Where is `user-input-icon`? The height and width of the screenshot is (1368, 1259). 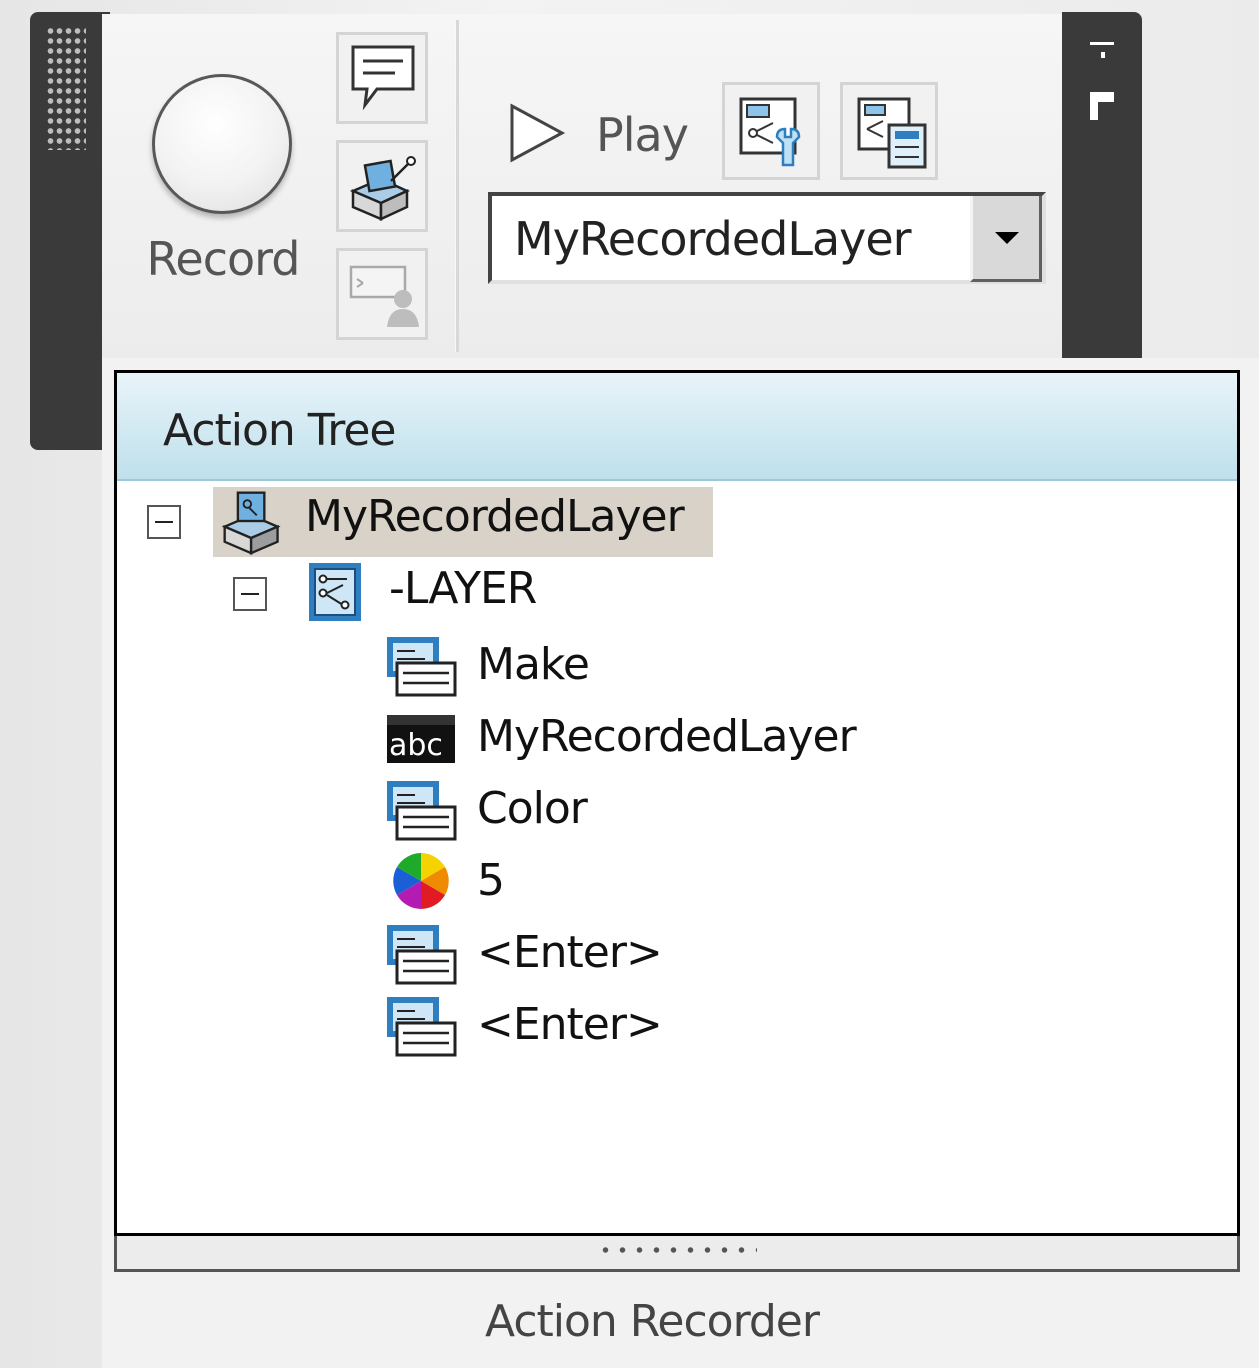 user-input-icon is located at coordinates (384, 296).